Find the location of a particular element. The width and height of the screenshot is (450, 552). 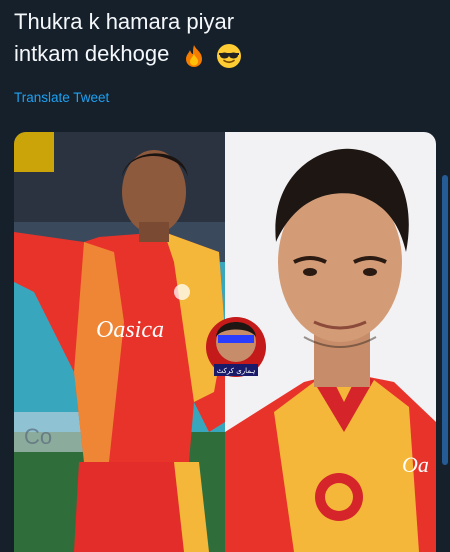

tweet-line-2-wrap: intkam dekhoge is located at coordinates (224, 54).